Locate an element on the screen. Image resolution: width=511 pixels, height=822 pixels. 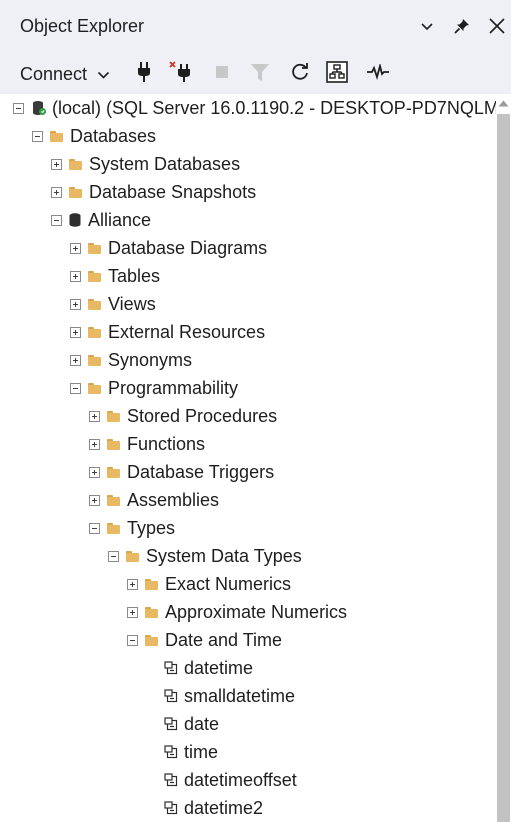
scroll-thumb is located at coordinates (503, 468).